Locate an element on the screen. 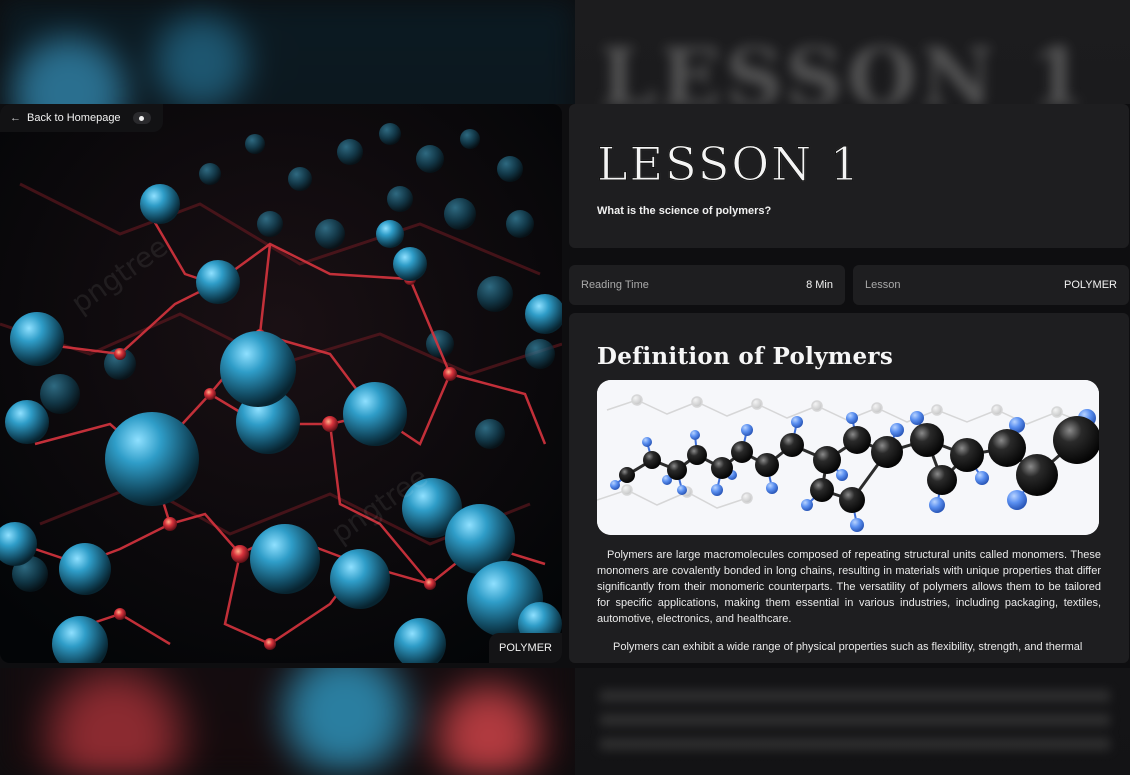 This screenshot has width=1130, height=775. lesson-category-card: Lesson POLYMER is located at coordinates (991, 285).